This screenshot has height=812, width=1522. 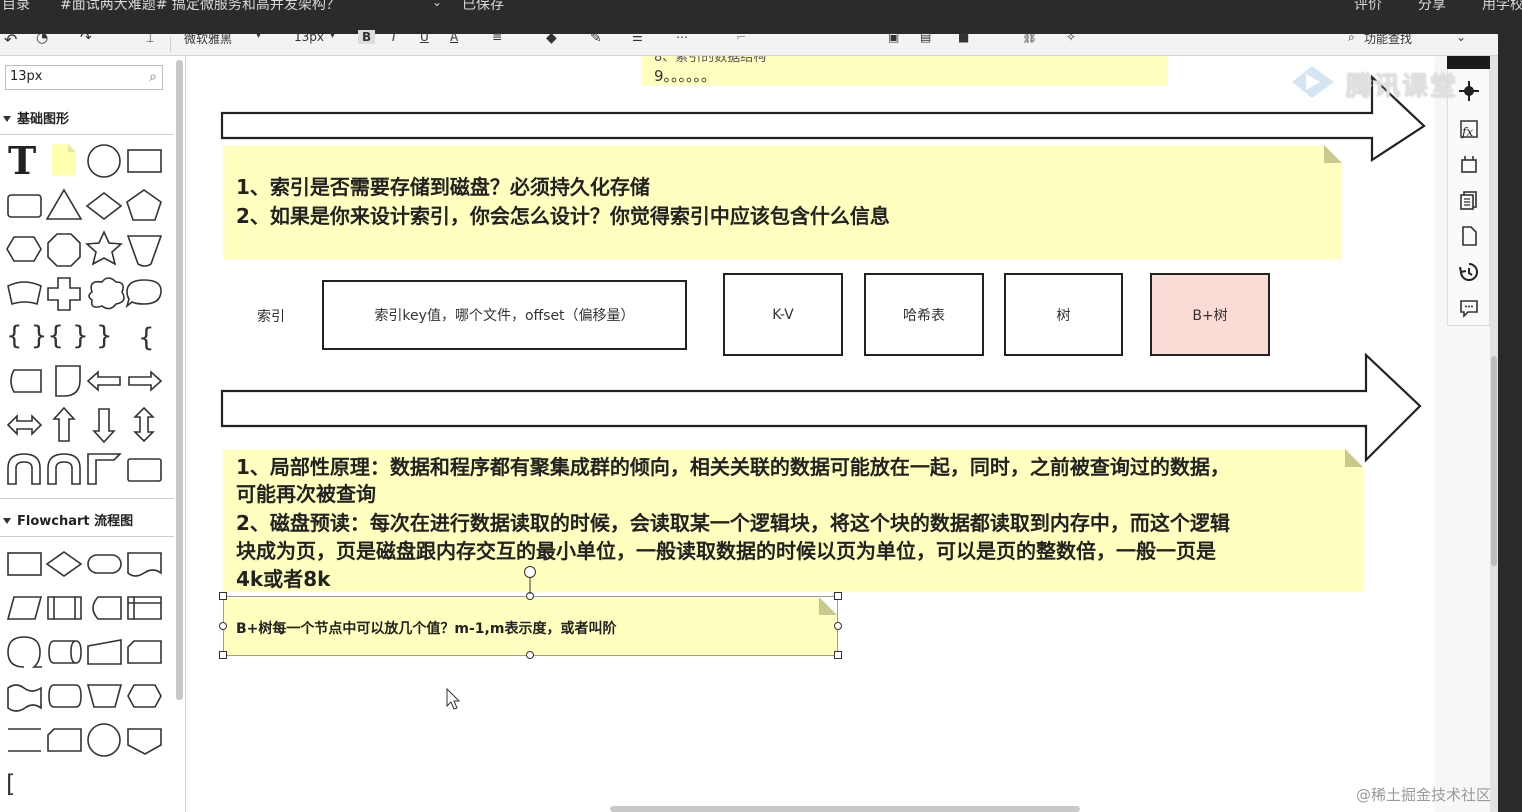 I want to click on display-shape-icon, so click(x=65, y=696).